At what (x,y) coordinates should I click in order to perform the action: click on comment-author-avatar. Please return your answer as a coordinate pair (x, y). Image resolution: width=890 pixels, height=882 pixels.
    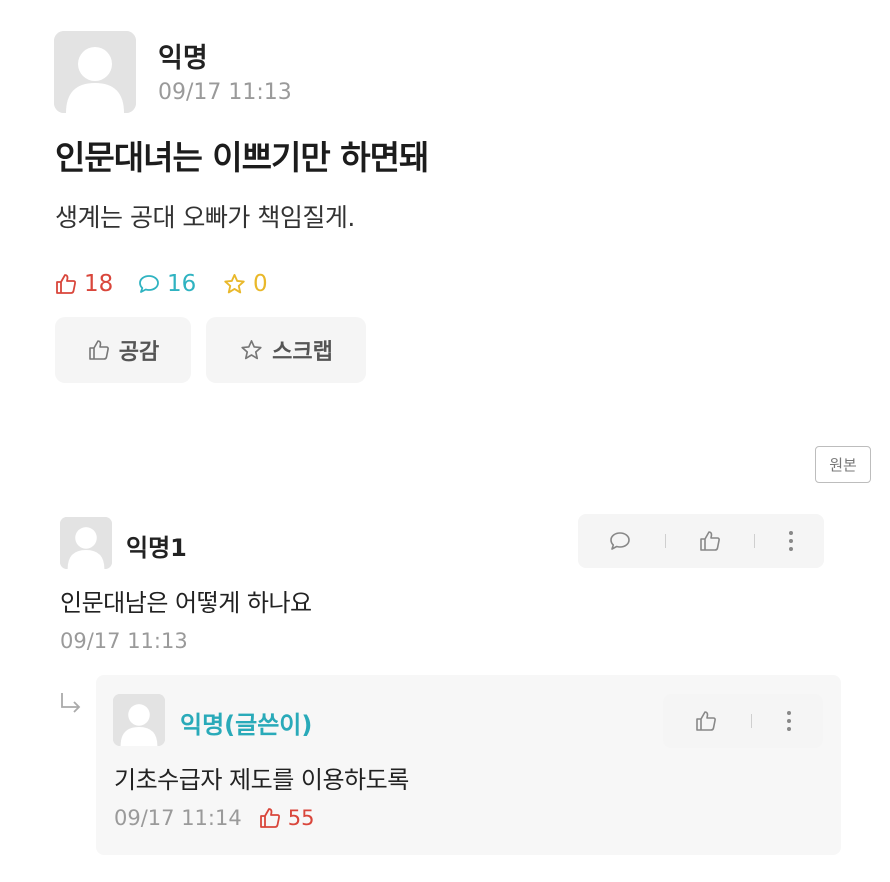
    Looking at the image, I should click on (86, 543).